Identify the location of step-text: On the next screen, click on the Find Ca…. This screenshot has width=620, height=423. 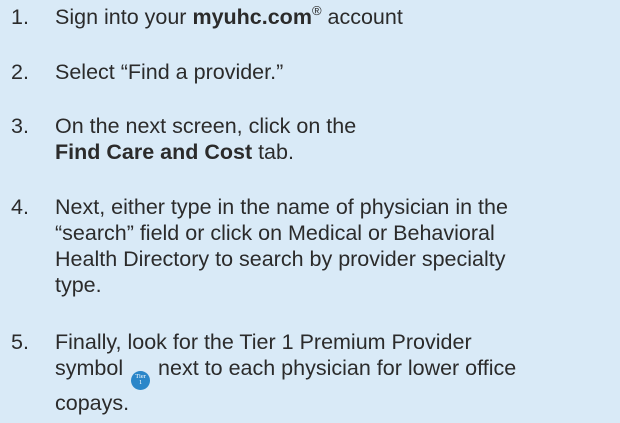
(206, 139).